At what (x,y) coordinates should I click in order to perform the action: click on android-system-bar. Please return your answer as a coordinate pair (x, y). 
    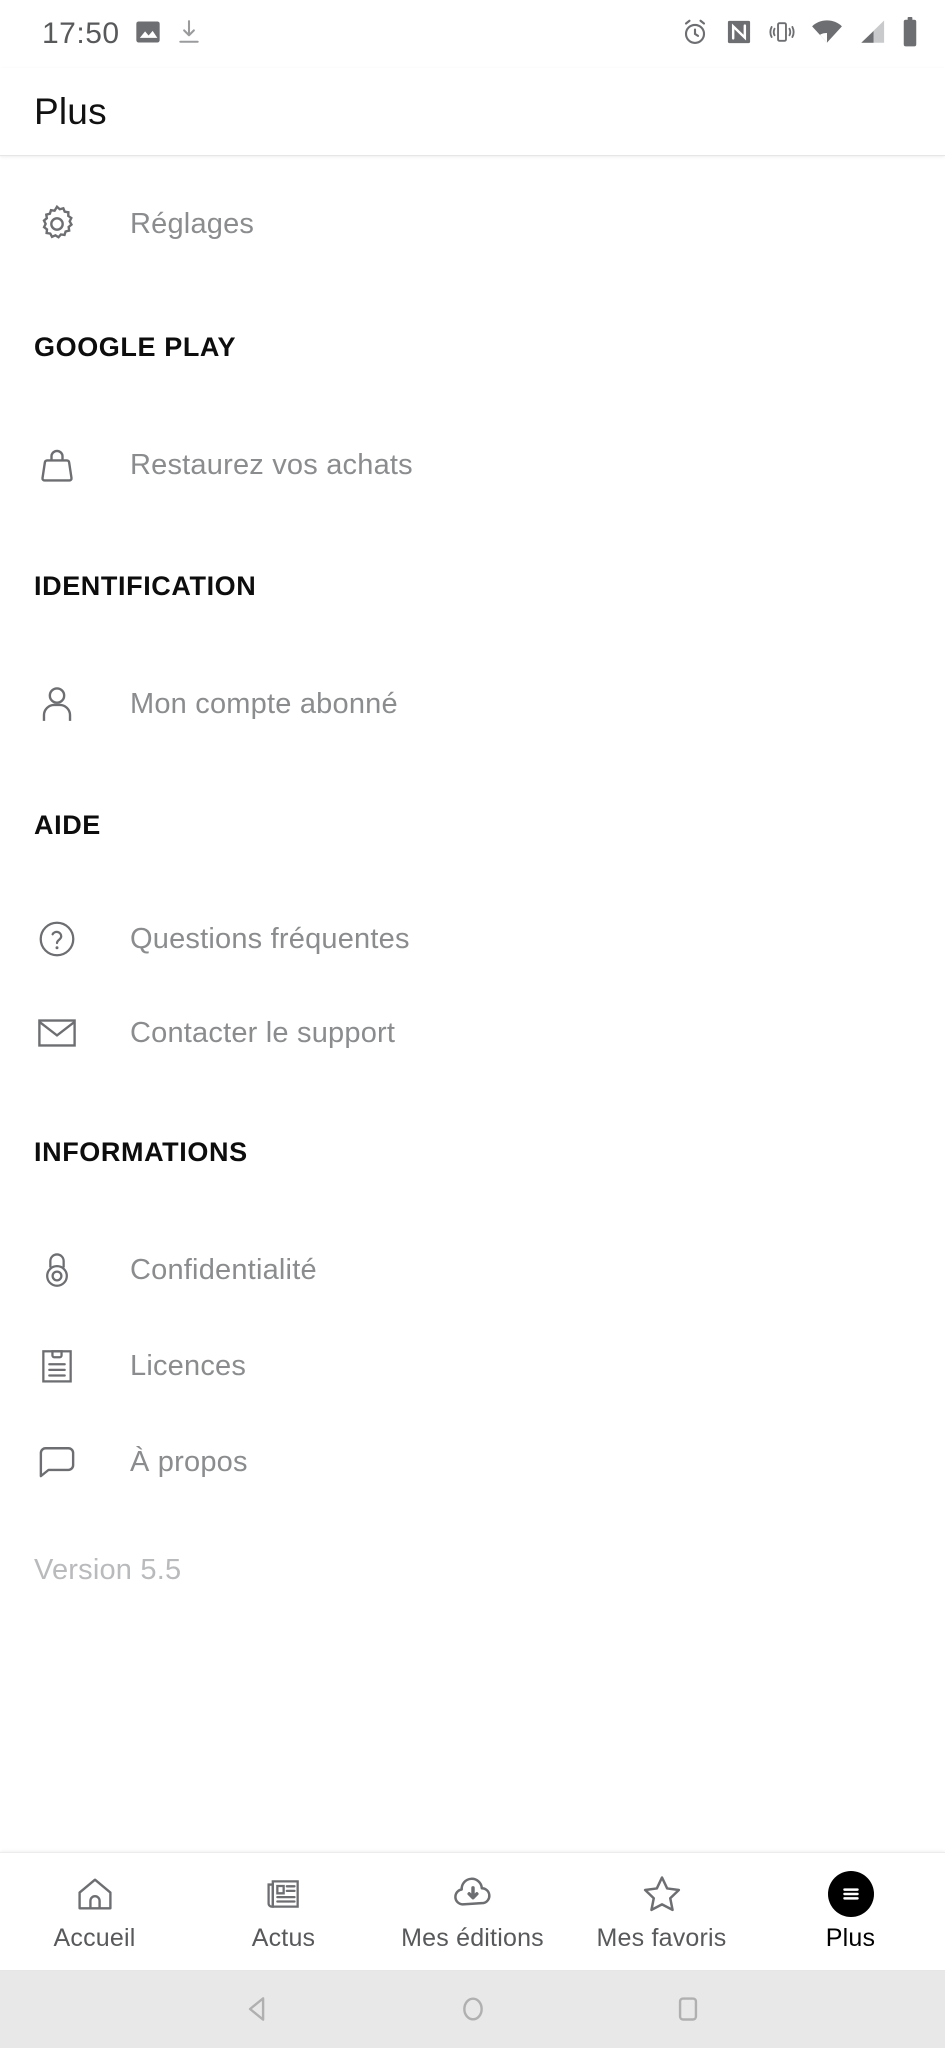
    Looking at the image, I should click on (472, 2009).